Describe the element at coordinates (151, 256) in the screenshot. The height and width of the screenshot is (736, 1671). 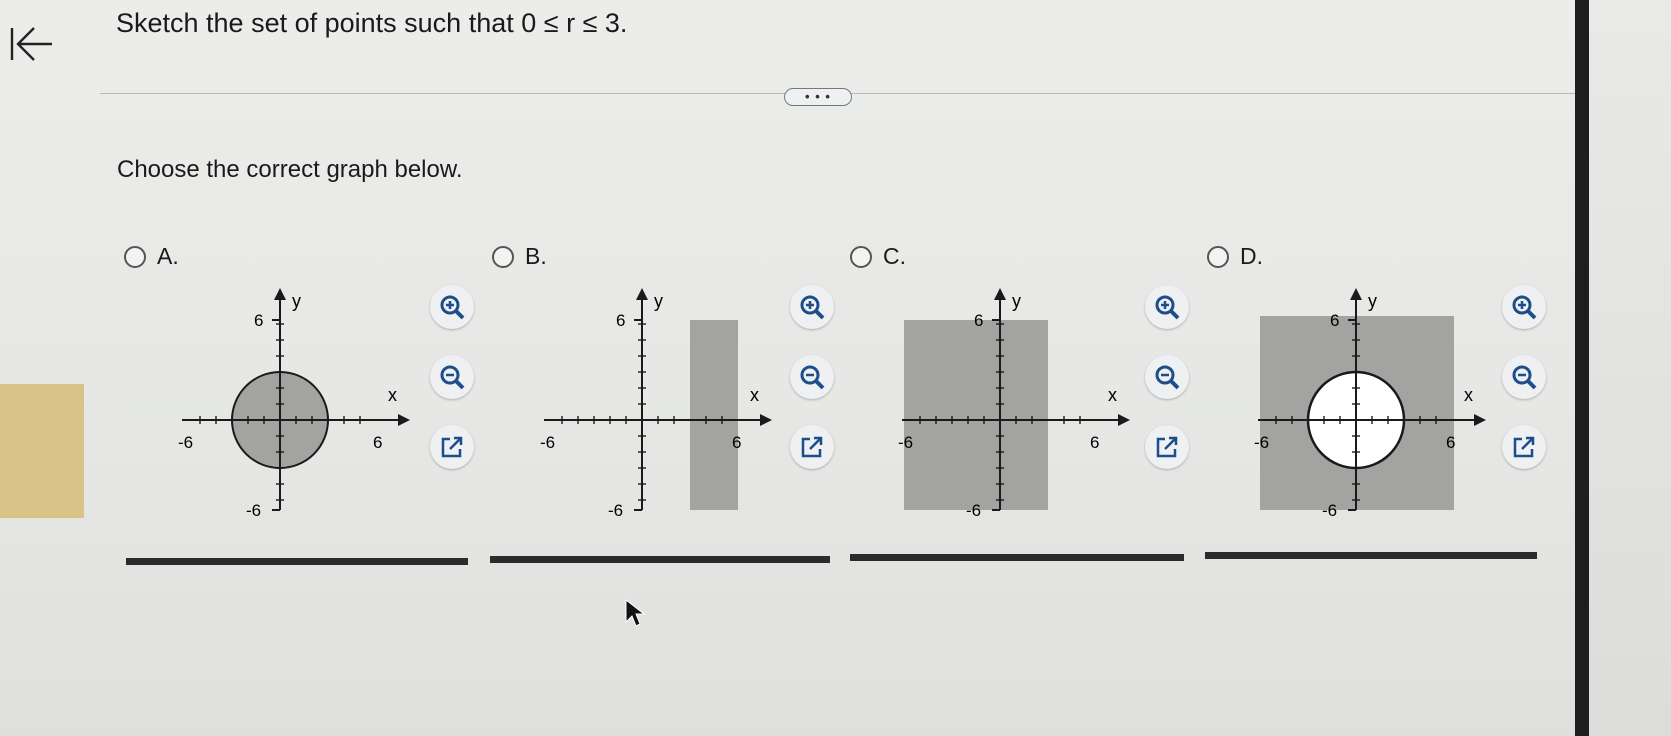
I see `option-a: A.` at that location.